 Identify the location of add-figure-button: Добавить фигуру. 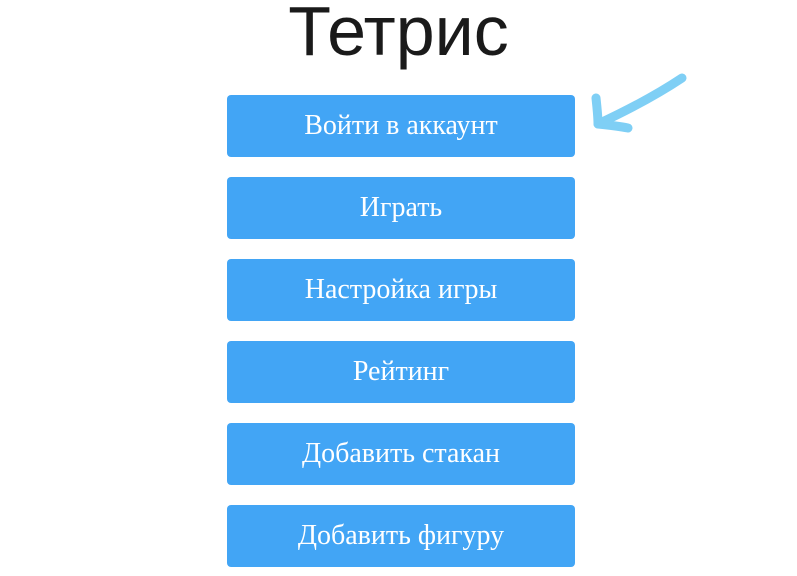
(401, 536).